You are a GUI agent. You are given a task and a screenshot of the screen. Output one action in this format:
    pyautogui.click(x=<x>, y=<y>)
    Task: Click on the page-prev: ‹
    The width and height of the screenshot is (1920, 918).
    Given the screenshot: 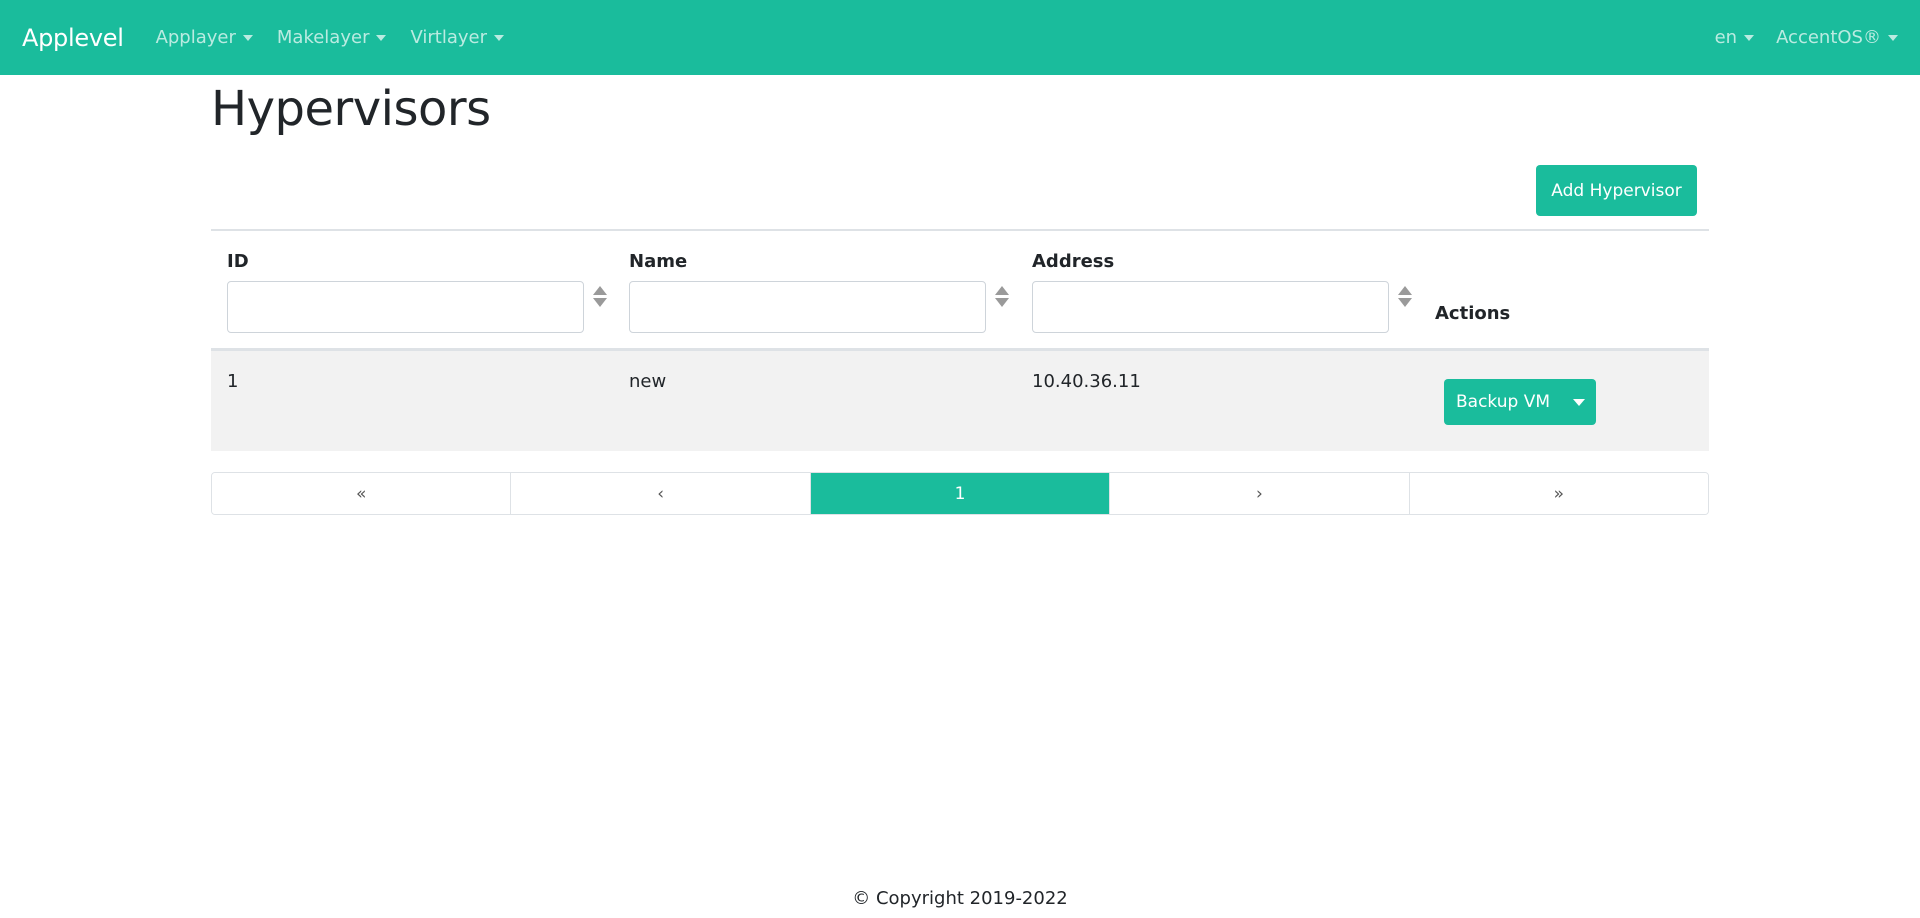 What is the action you would take?
    pyautogui.click(x=661, y=493)
    